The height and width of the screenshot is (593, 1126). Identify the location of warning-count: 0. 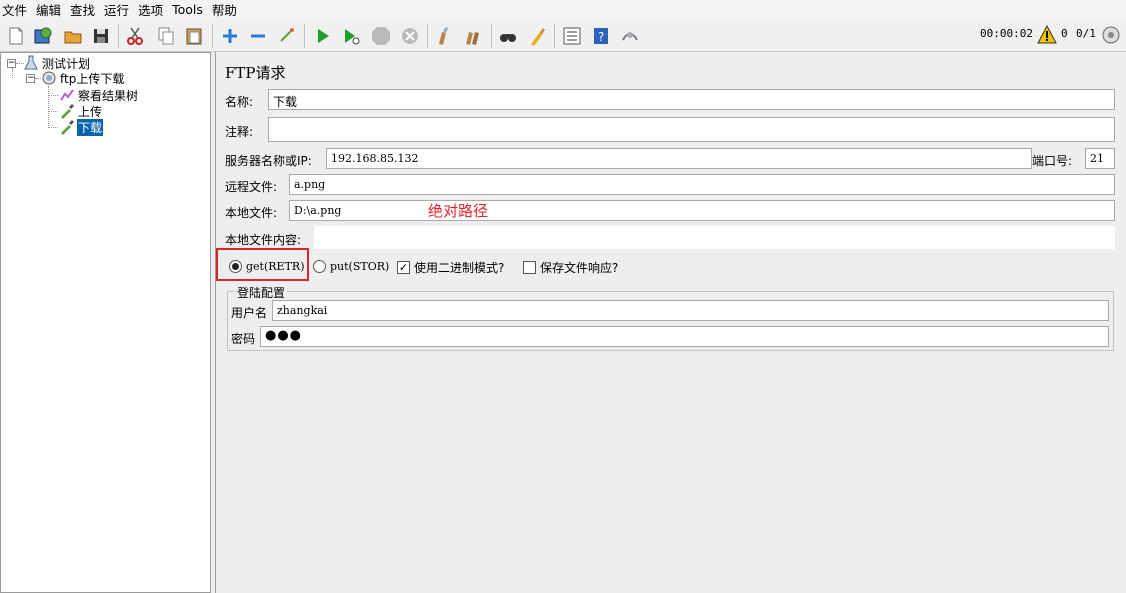
(1064, 33).